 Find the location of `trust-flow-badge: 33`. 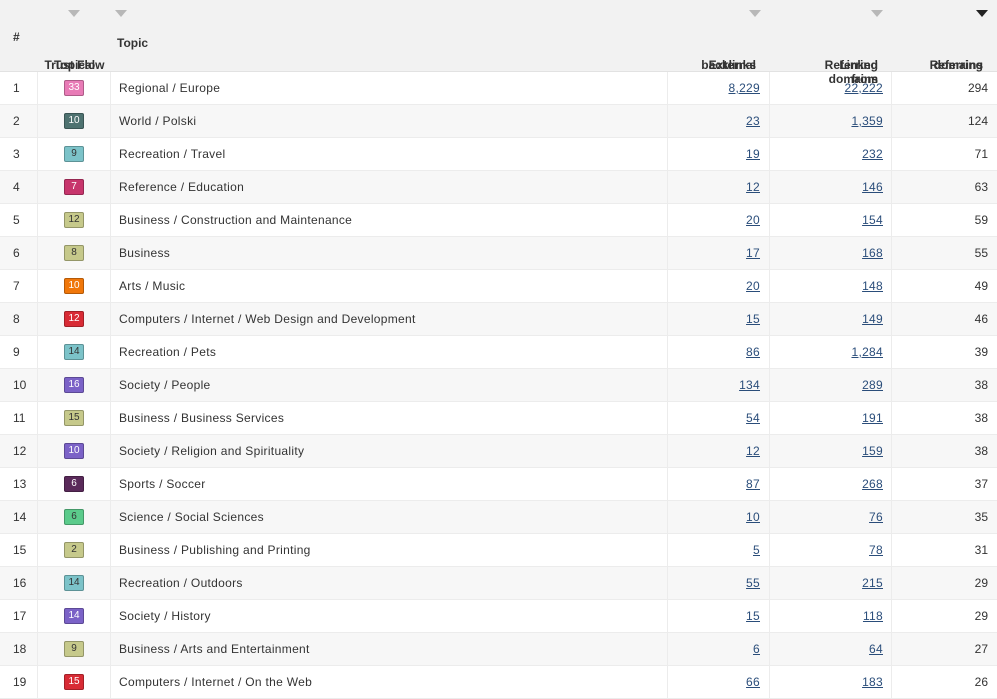

trust-flow-badge: 33 is located at coordinates (74, 88).